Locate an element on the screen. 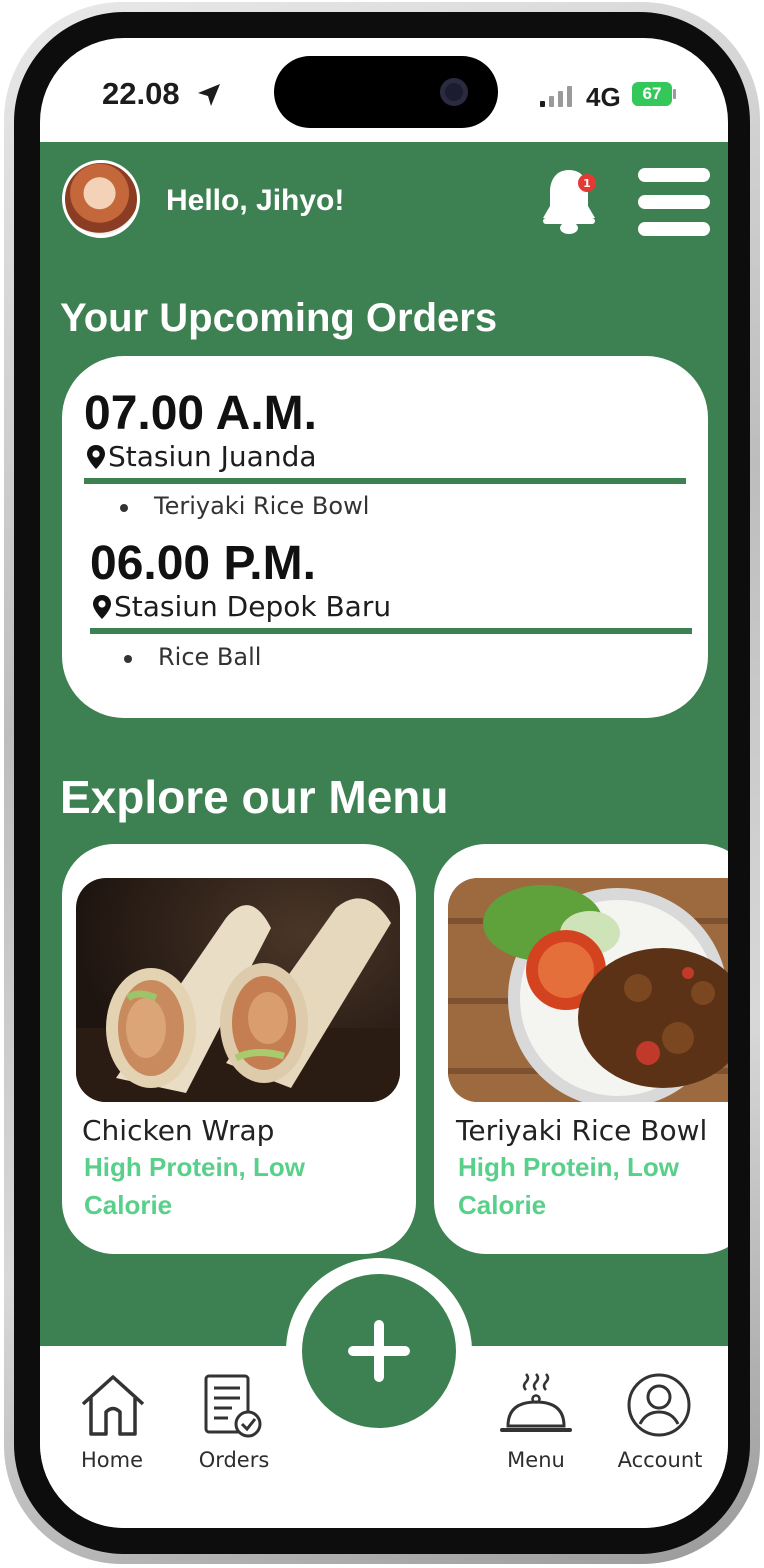 This screenshot has width=764, height=1568. menu-card-chicken-wrap: Chicken Wrap High Protein, Low Calorie is located at coordinates (239, 1049).